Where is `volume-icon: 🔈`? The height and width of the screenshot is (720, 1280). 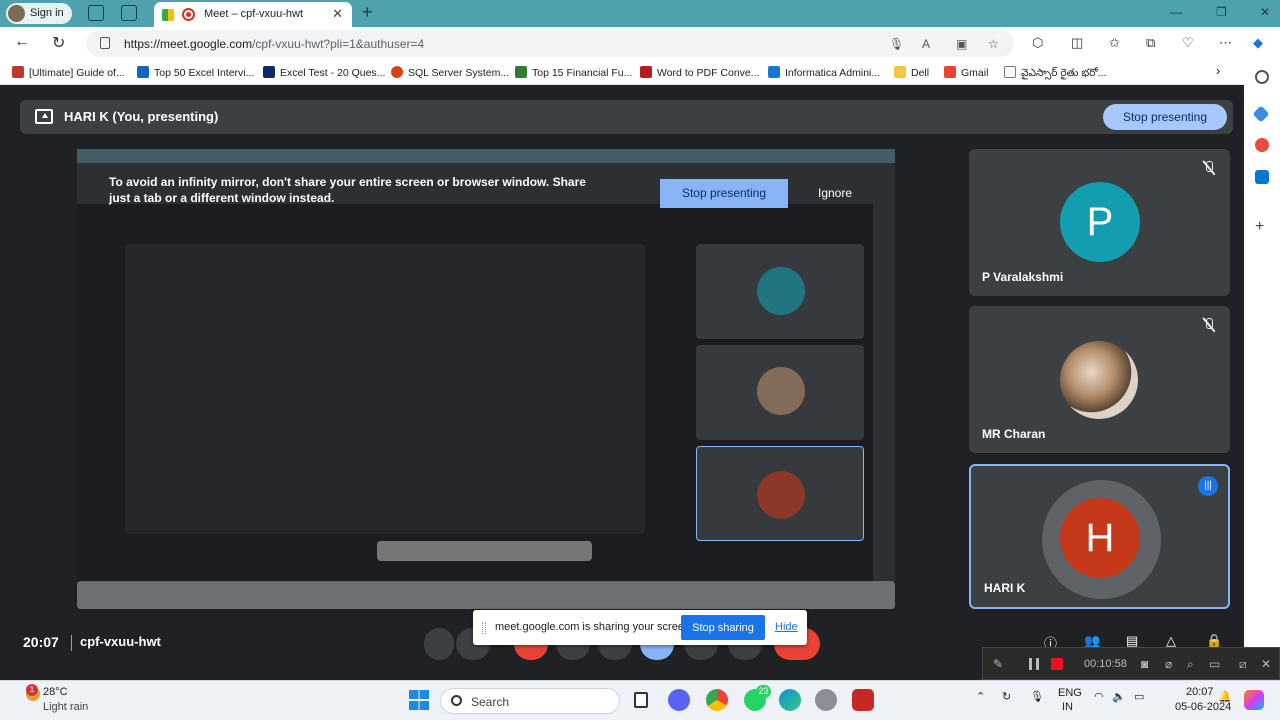
volume-icon: 🔈 is located at coordinates (1119, 696).